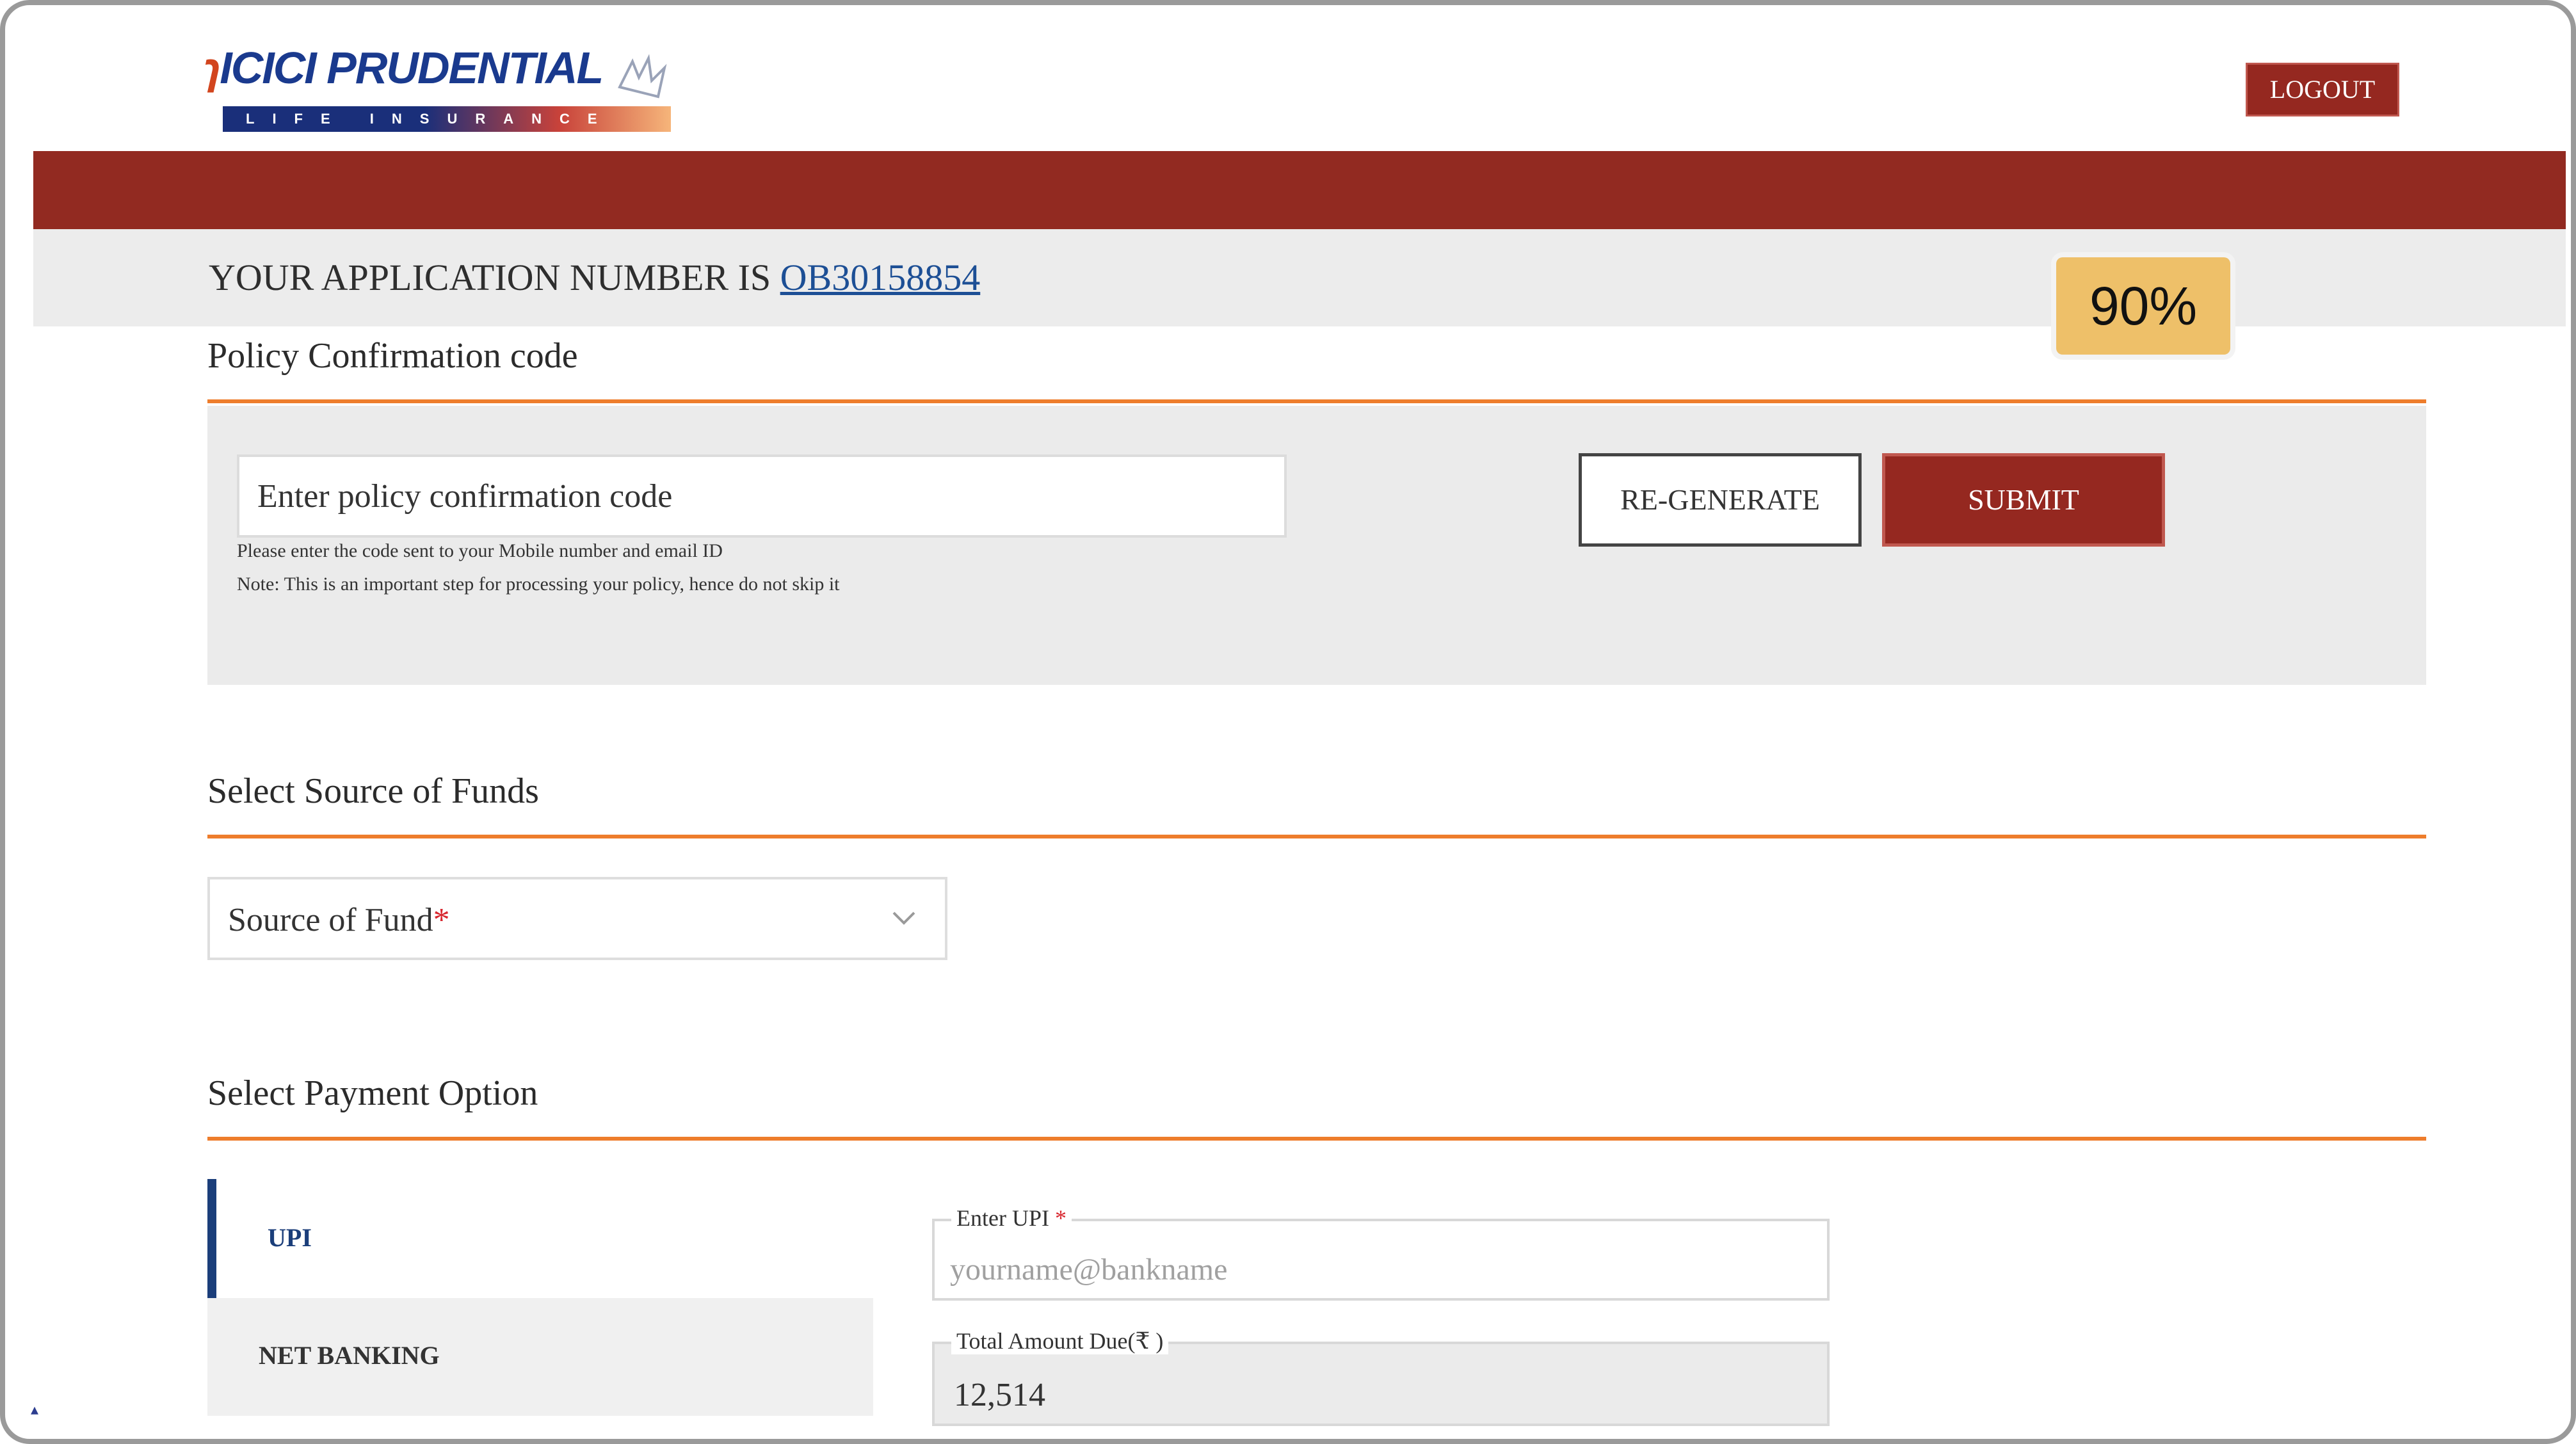 The image size is (2576, 1444). I want to click on logo-lion-icon, so click(642, 76).